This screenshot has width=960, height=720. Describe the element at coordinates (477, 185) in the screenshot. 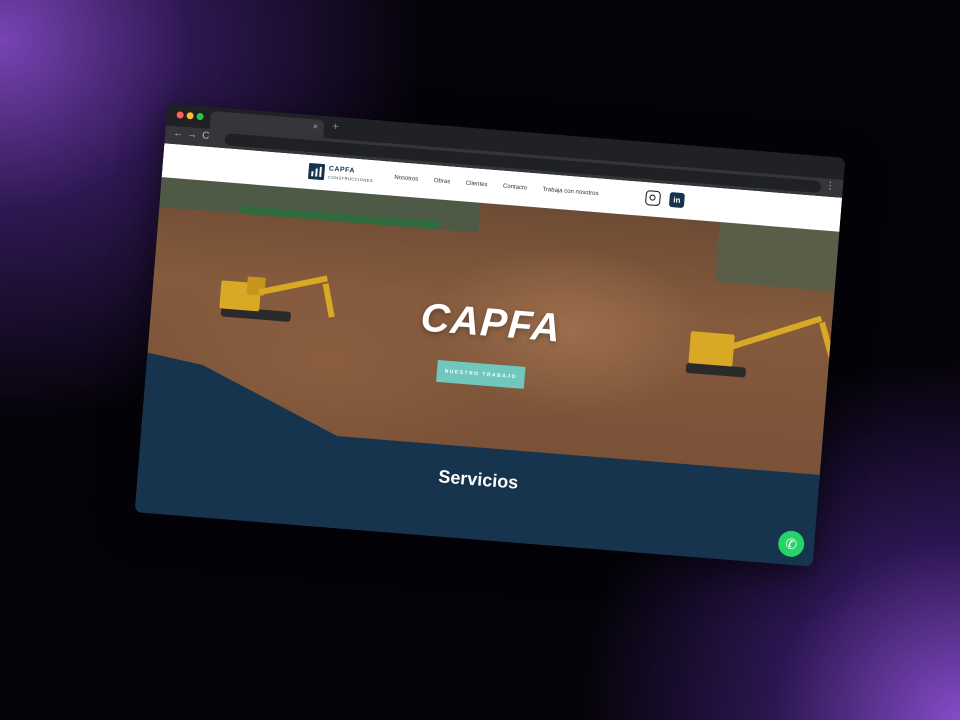

I see `nav-item-clientes: Clientes` at that location.